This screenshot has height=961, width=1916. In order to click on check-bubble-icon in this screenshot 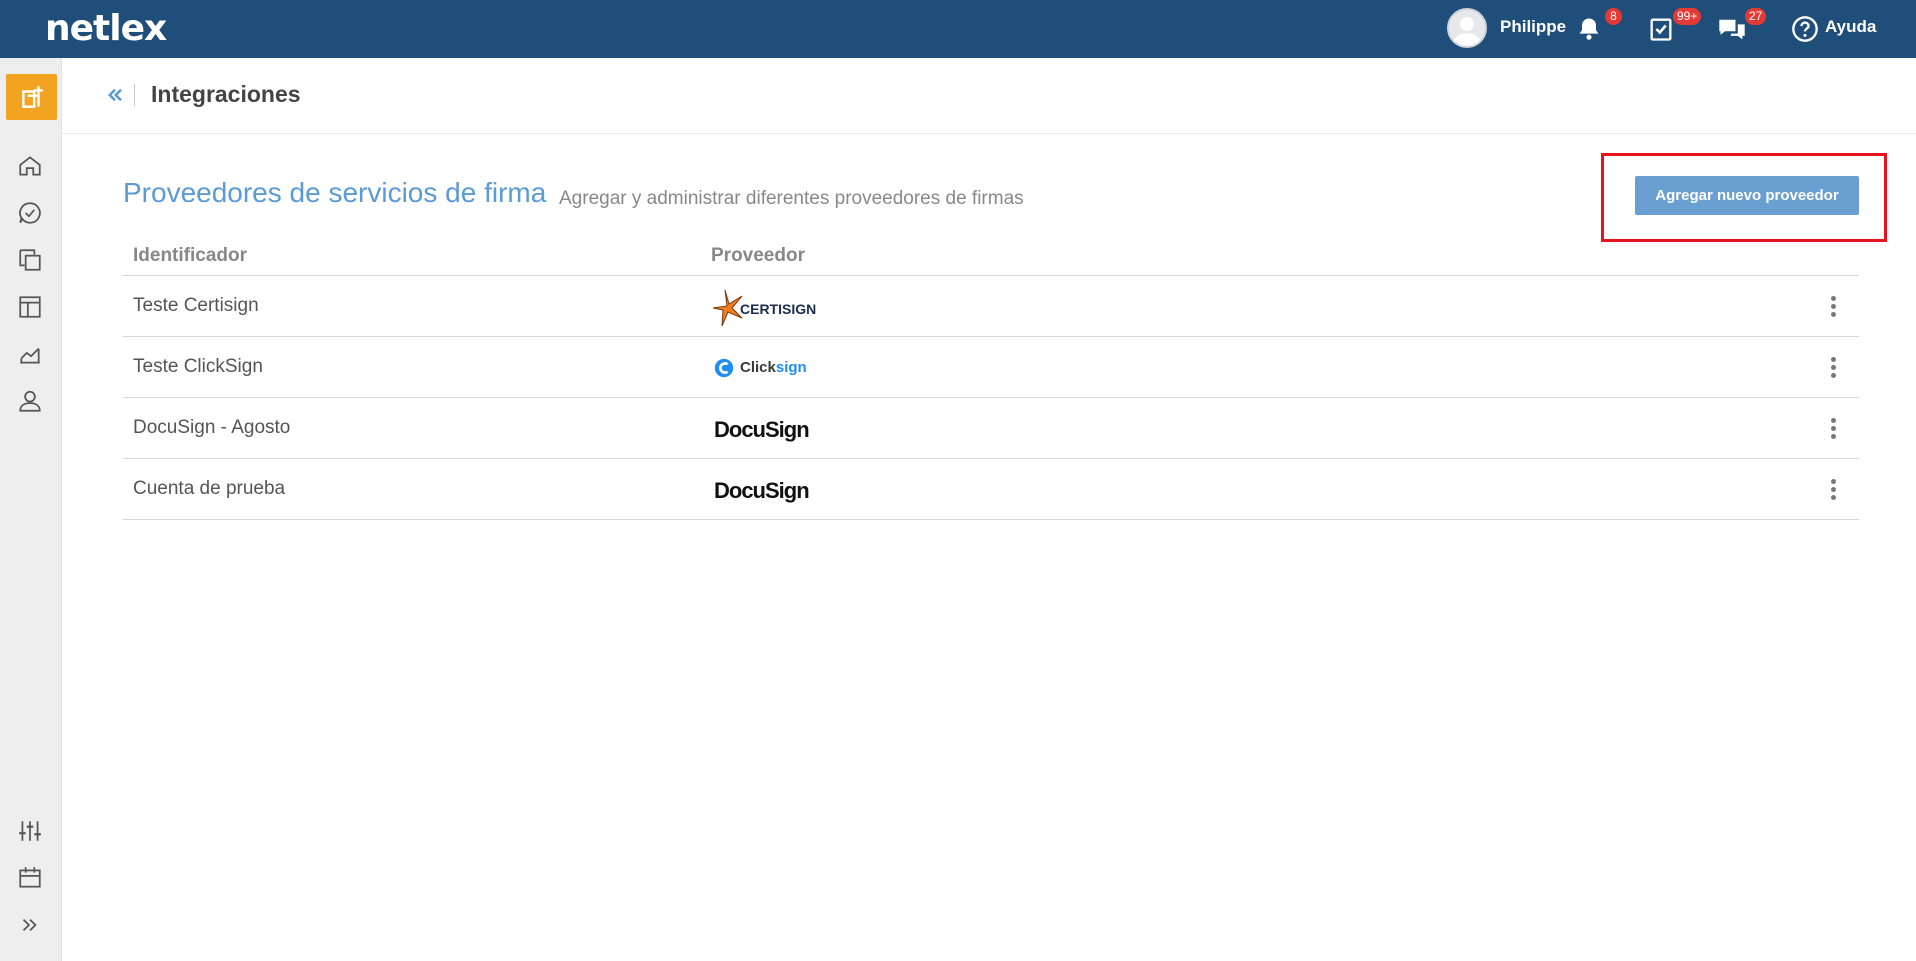, I will do `click(30, 213)`.